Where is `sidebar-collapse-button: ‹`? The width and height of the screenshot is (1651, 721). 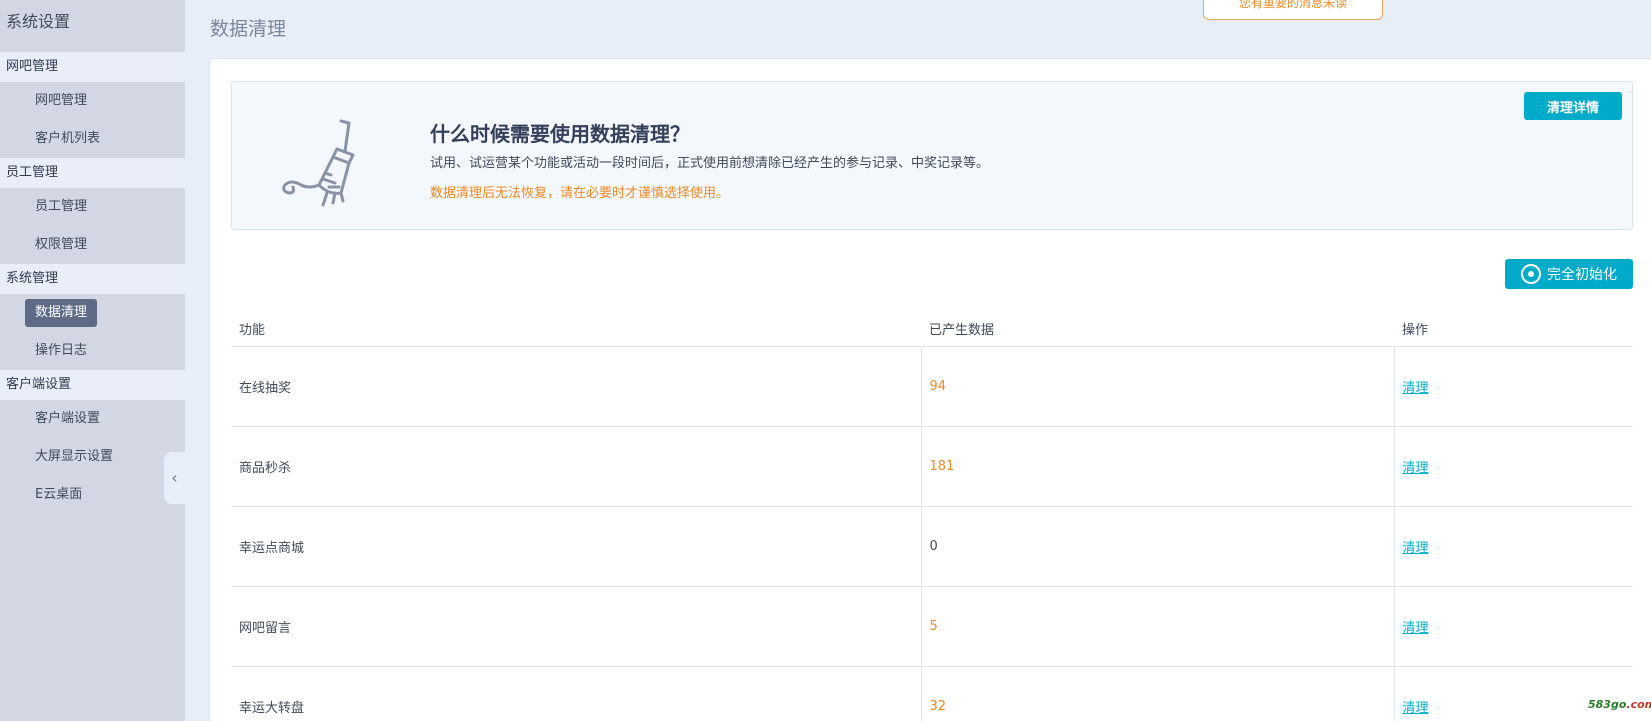
sidebar-collapse-button: ‹ is located at coordinates (174, 478).